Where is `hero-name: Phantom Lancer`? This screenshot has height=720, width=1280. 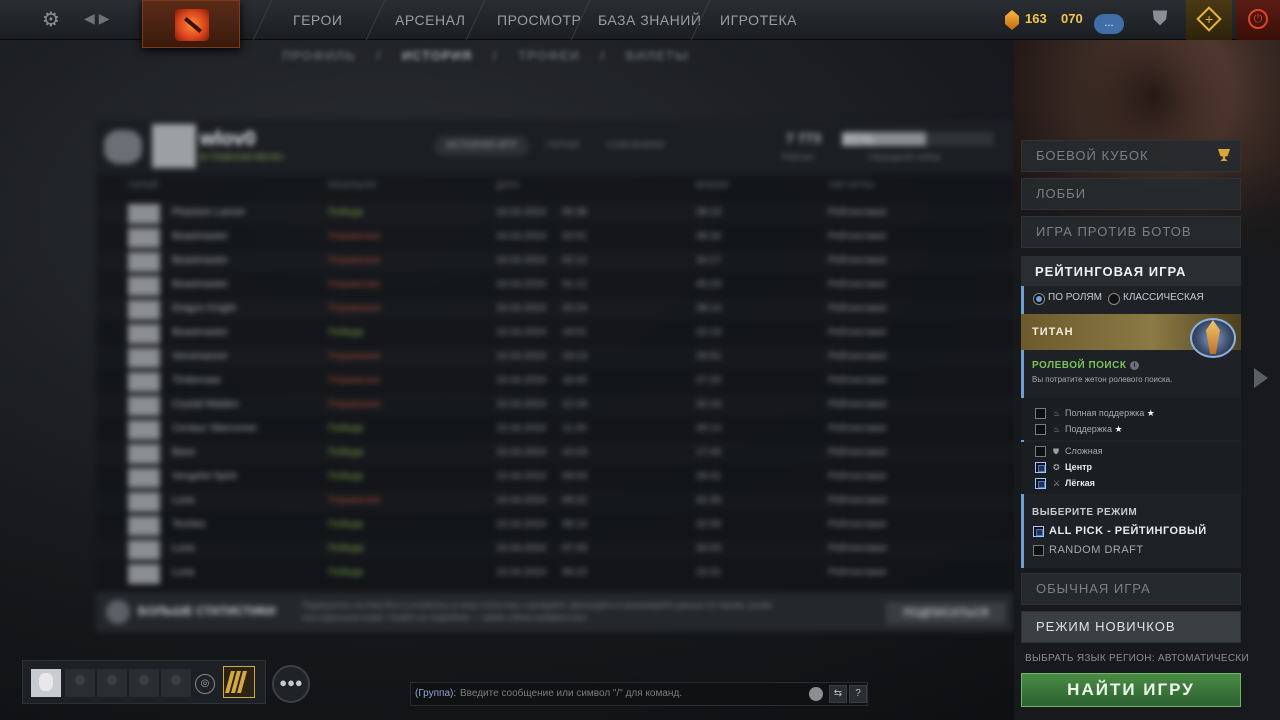
hero-name: Phantom Lancer is located at coordinates (209, 212).